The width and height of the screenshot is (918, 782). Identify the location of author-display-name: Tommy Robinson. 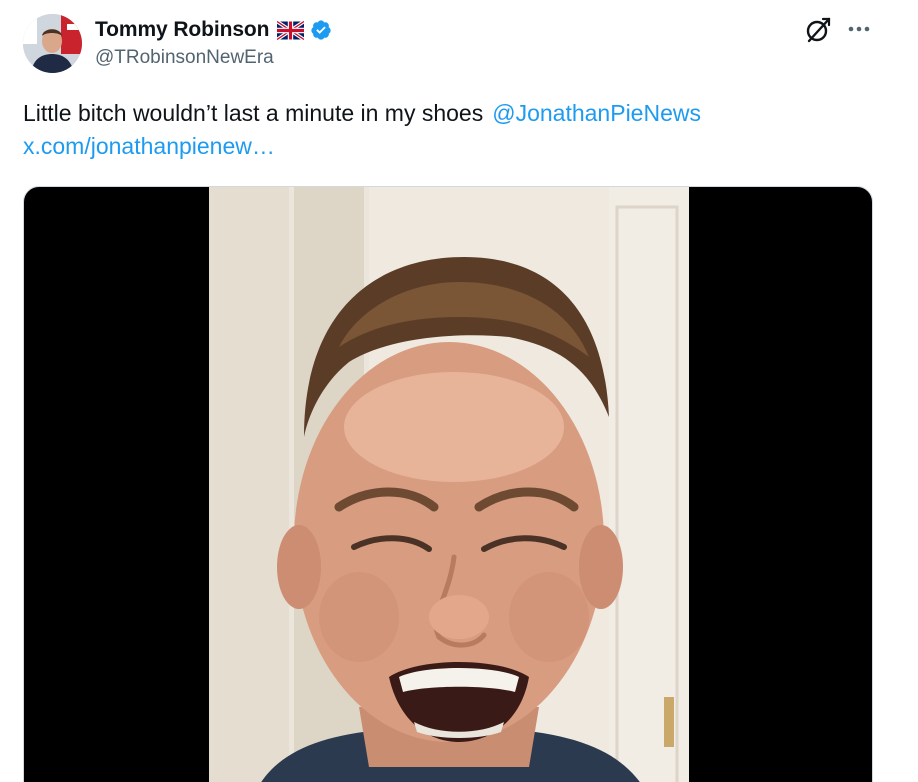
(182, 30).